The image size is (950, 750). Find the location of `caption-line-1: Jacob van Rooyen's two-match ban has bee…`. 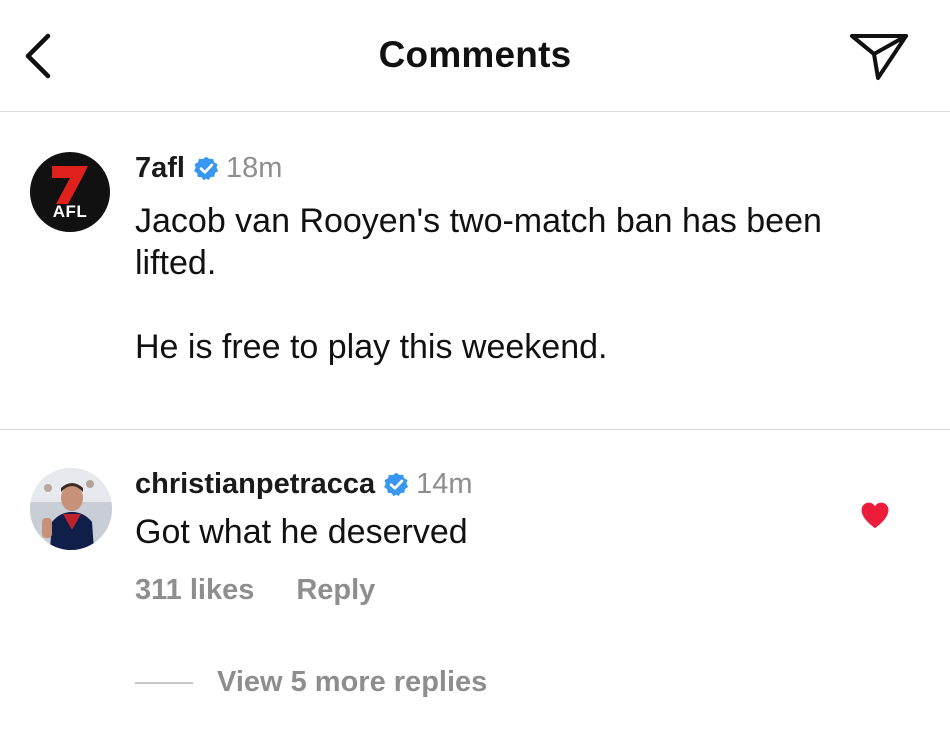

caption-line-1: Jacob van Rooyen's two-match ban has bee… is located at coordinates (478, 242).